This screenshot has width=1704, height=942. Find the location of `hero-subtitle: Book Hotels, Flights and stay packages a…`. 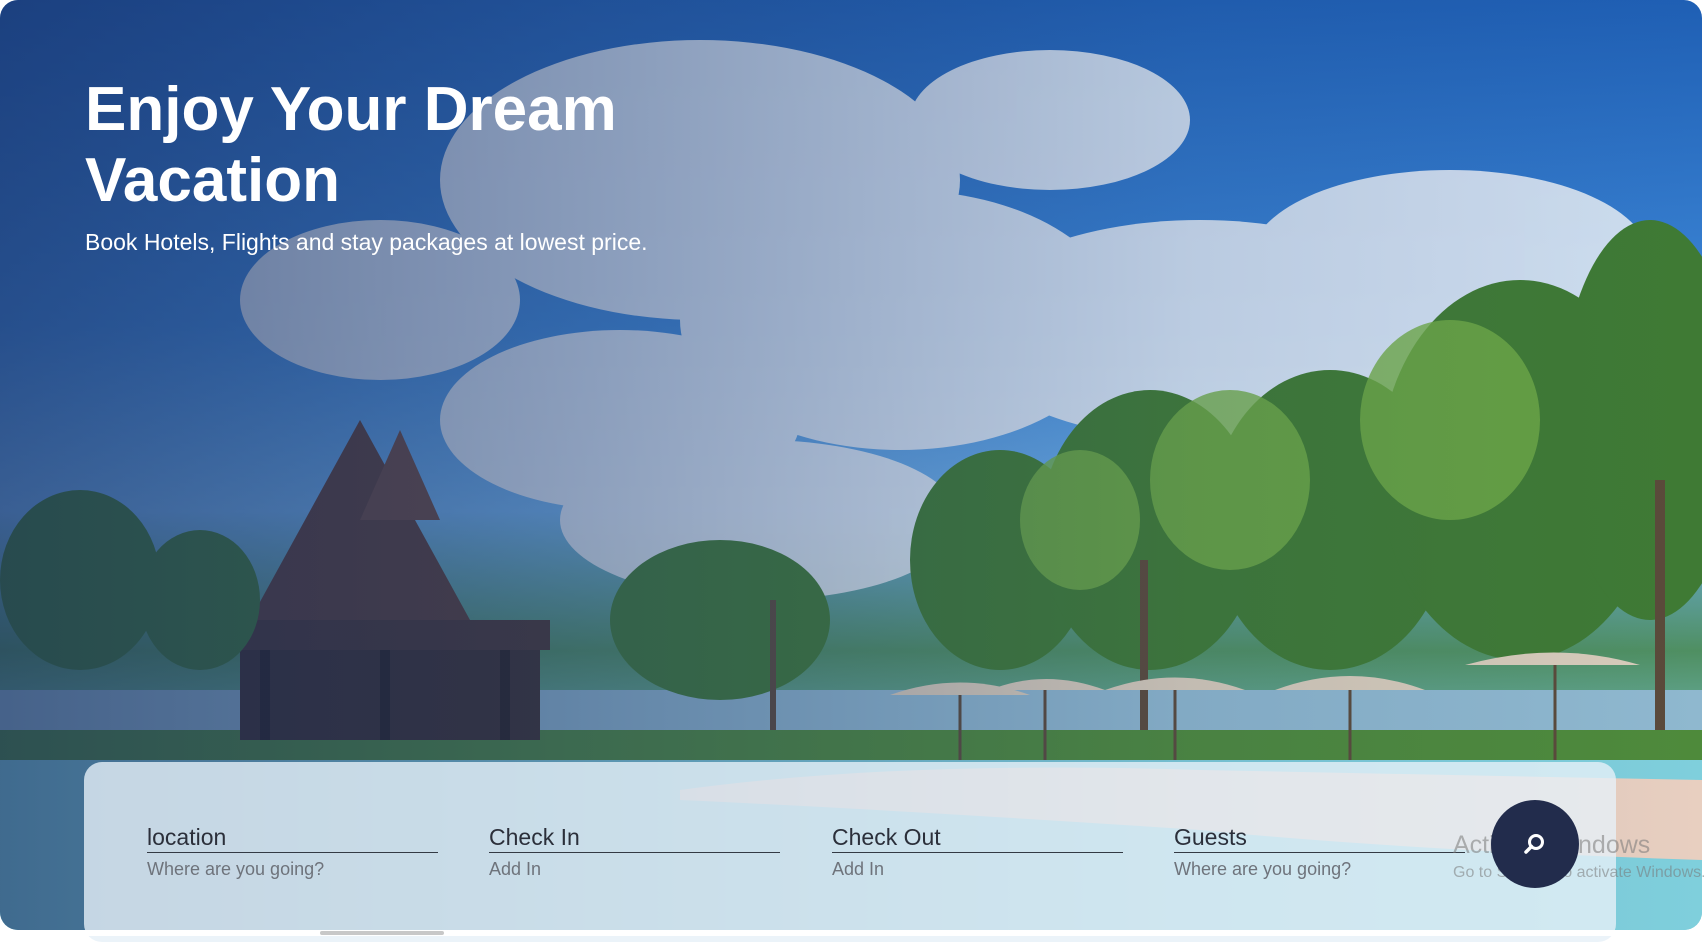

hero-subtitle: Book Hotels, Flights and stay packages a… is located at coordinates (366, 242).